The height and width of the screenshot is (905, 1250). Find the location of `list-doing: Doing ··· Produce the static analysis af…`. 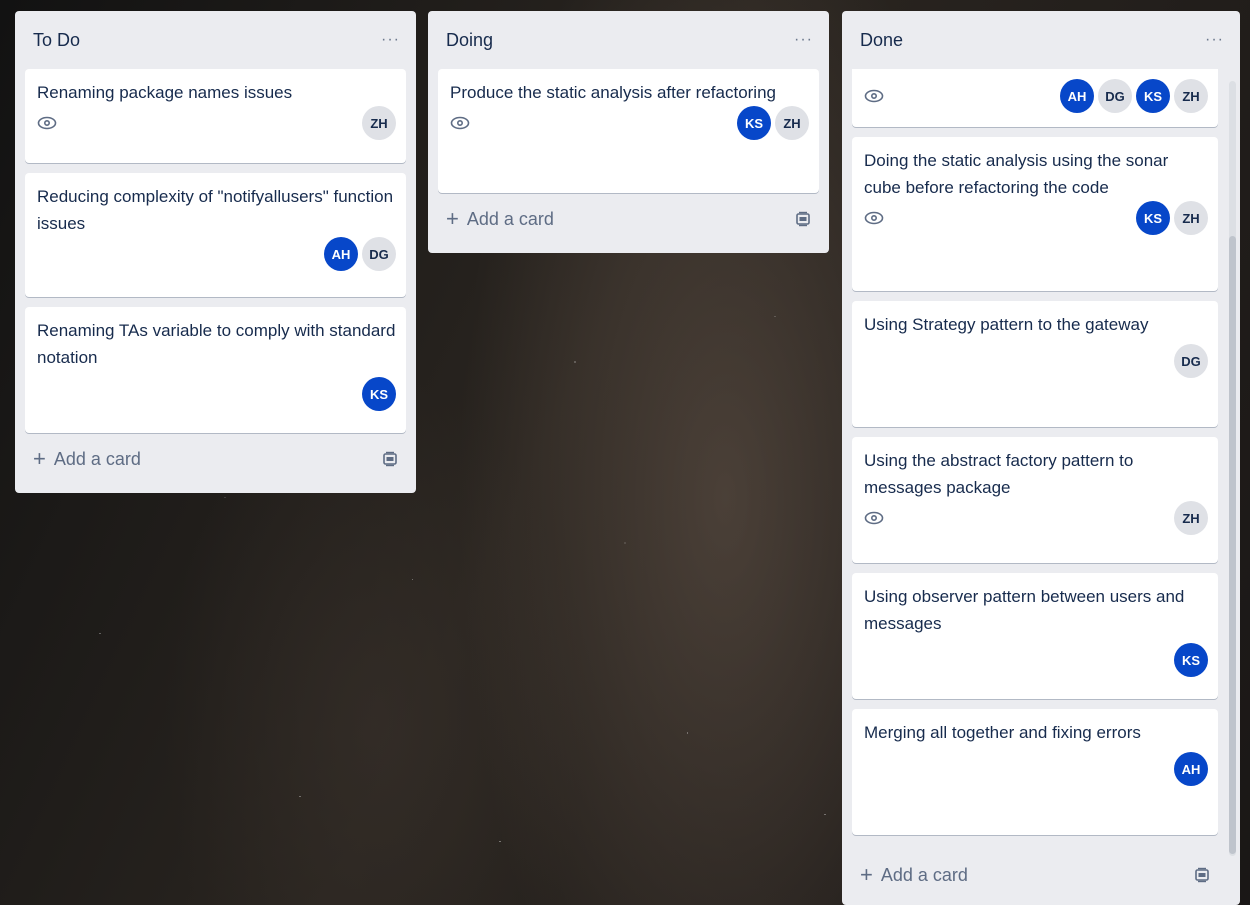

list-doing: Doing ··· Produce the static analysis af… is located at coordinates (628, 132).